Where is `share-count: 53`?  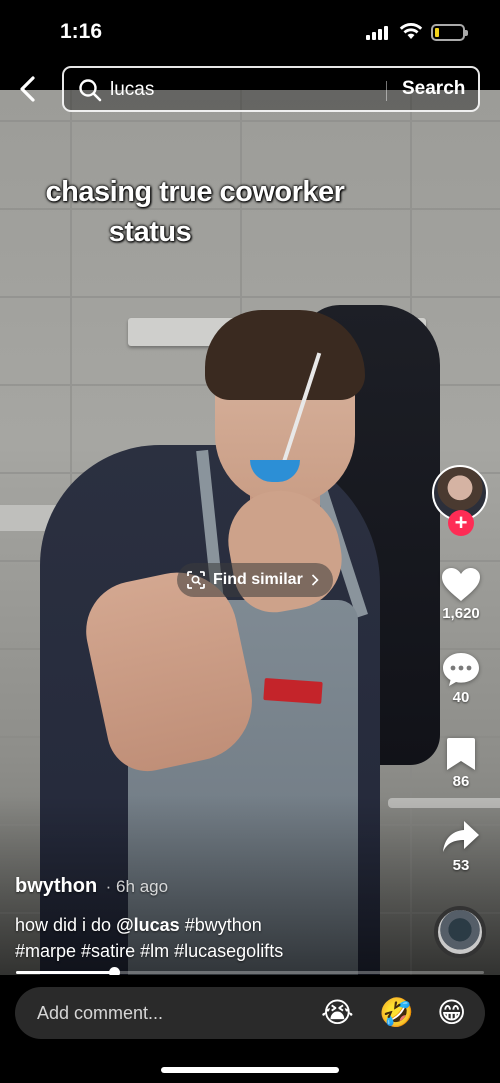 share-count: 53 is located at coordinates (461, 865).